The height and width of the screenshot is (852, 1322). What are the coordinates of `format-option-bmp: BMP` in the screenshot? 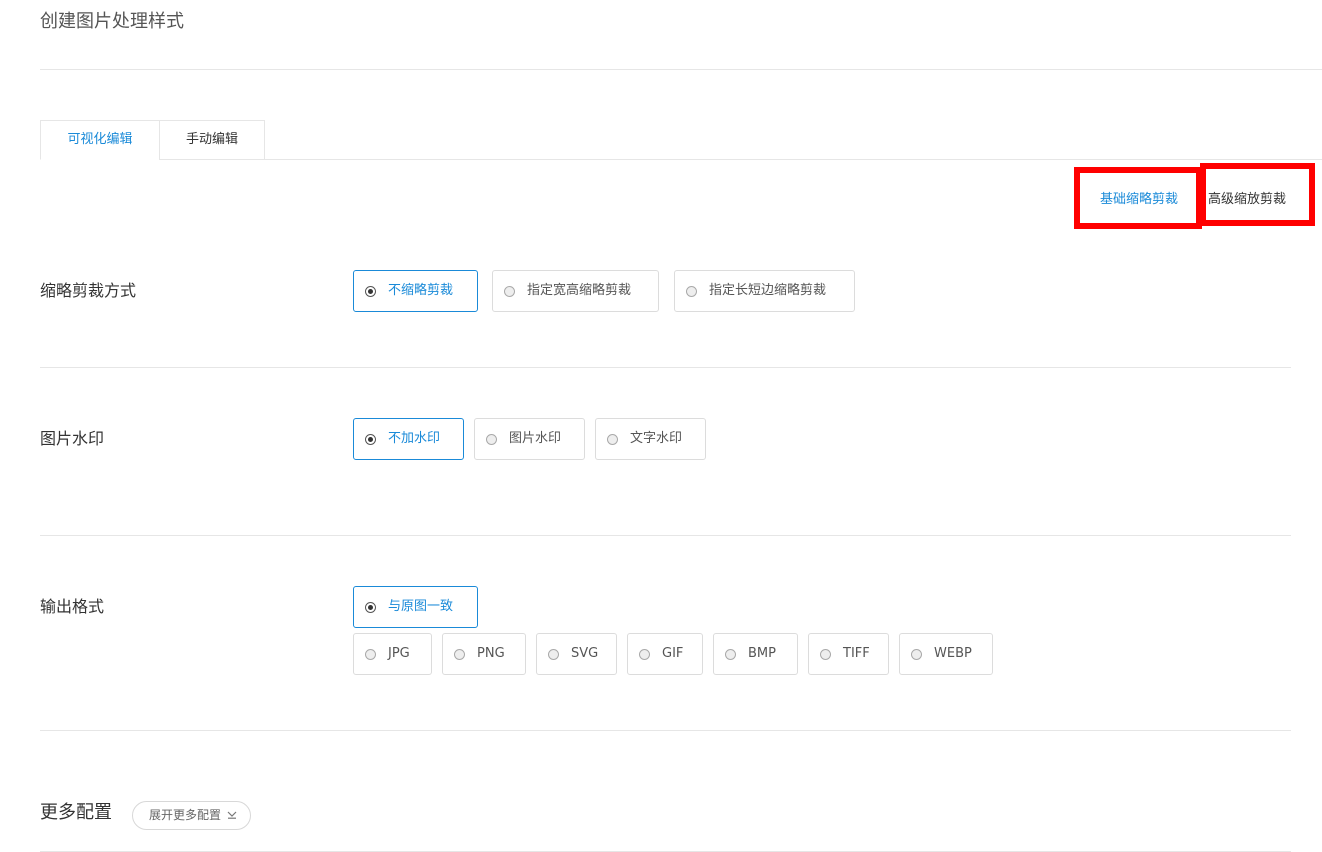 It's located at (755, 654).